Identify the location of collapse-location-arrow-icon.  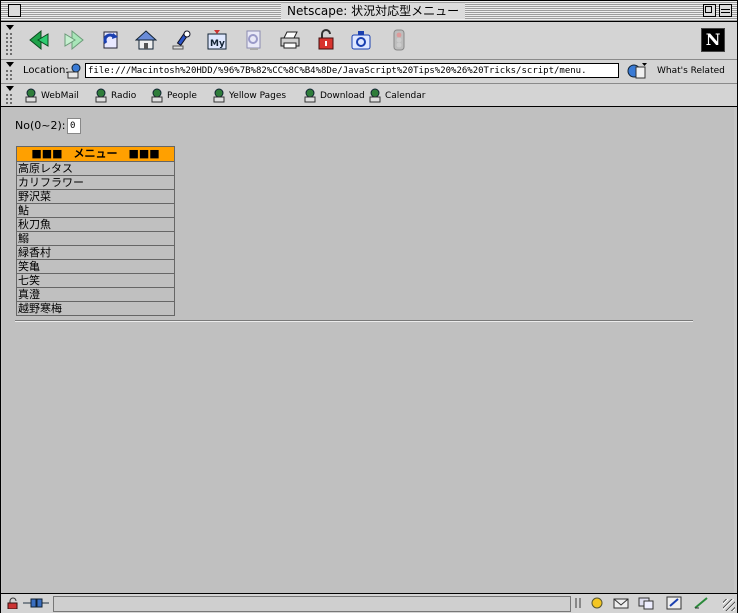
(10, 64).